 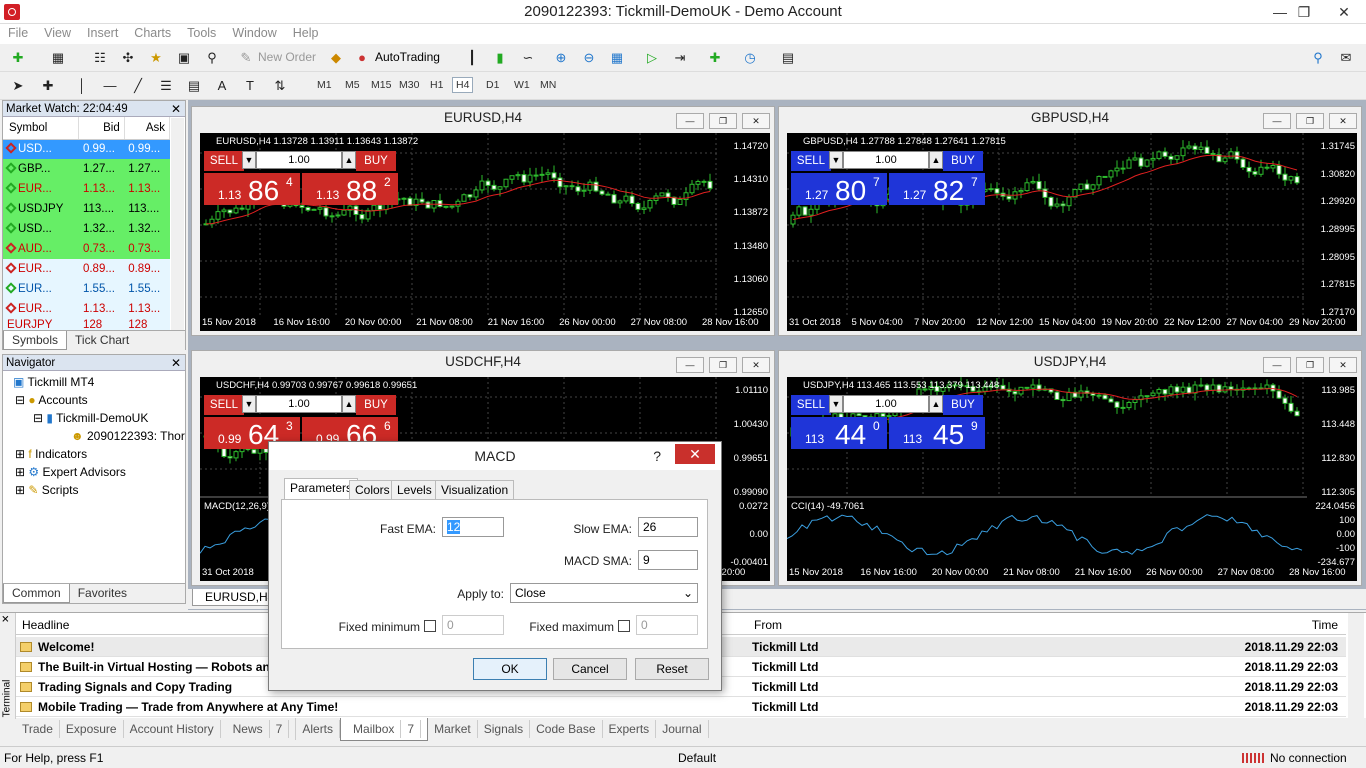 What do you see at coordinates (101, 128) in the screenshot?
I see `col-bid: Bid` at bounding box center [101, 128].